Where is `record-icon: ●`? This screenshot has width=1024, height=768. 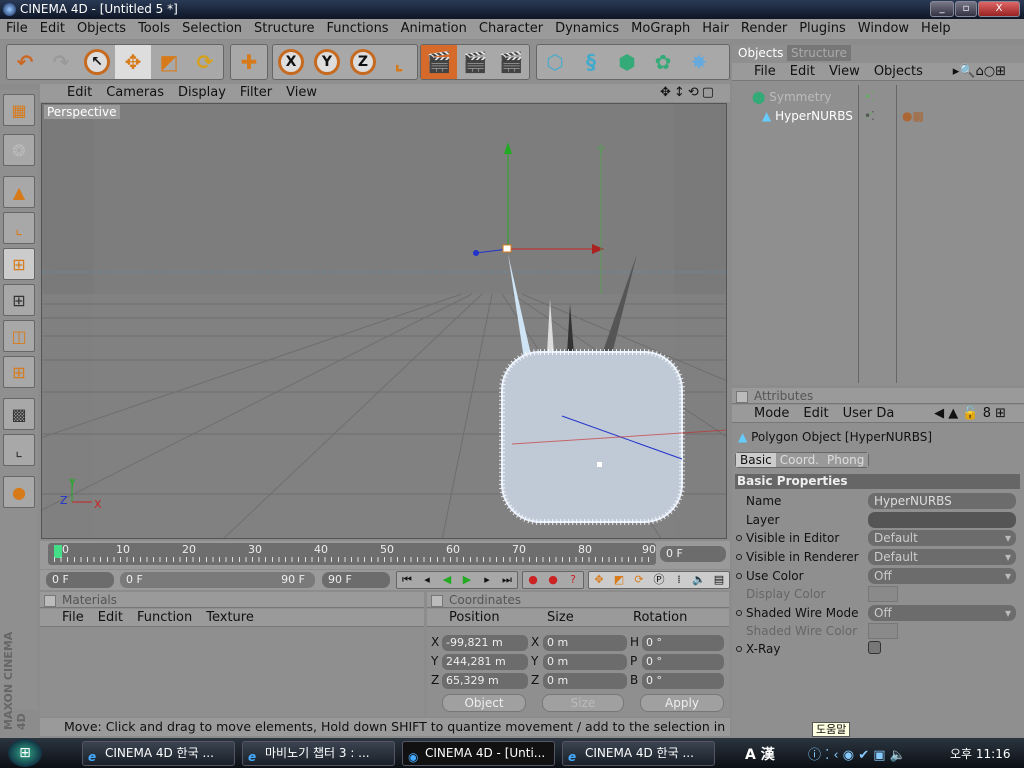 record-icon: ● is located at coordinates (533, 580).